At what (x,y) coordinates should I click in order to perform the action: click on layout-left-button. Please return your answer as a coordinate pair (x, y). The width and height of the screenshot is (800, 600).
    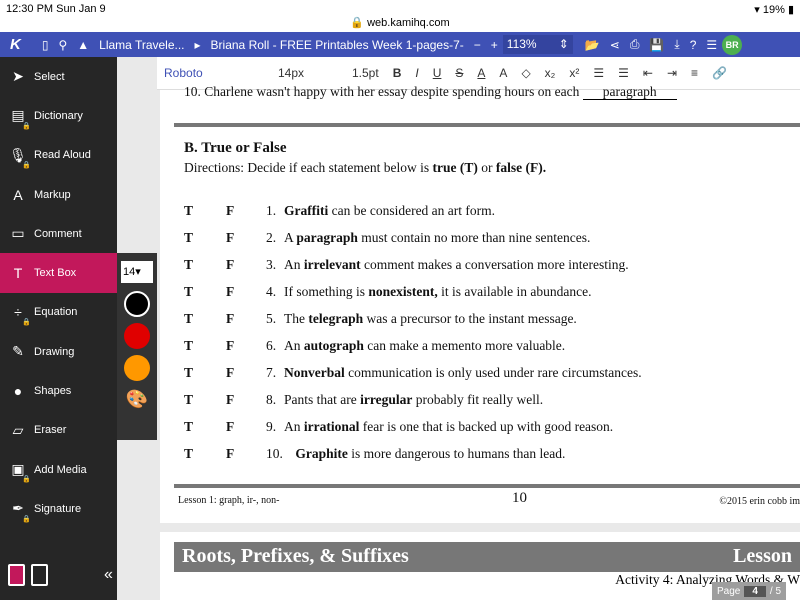
    Looking at the image, I should click on (16, 575).